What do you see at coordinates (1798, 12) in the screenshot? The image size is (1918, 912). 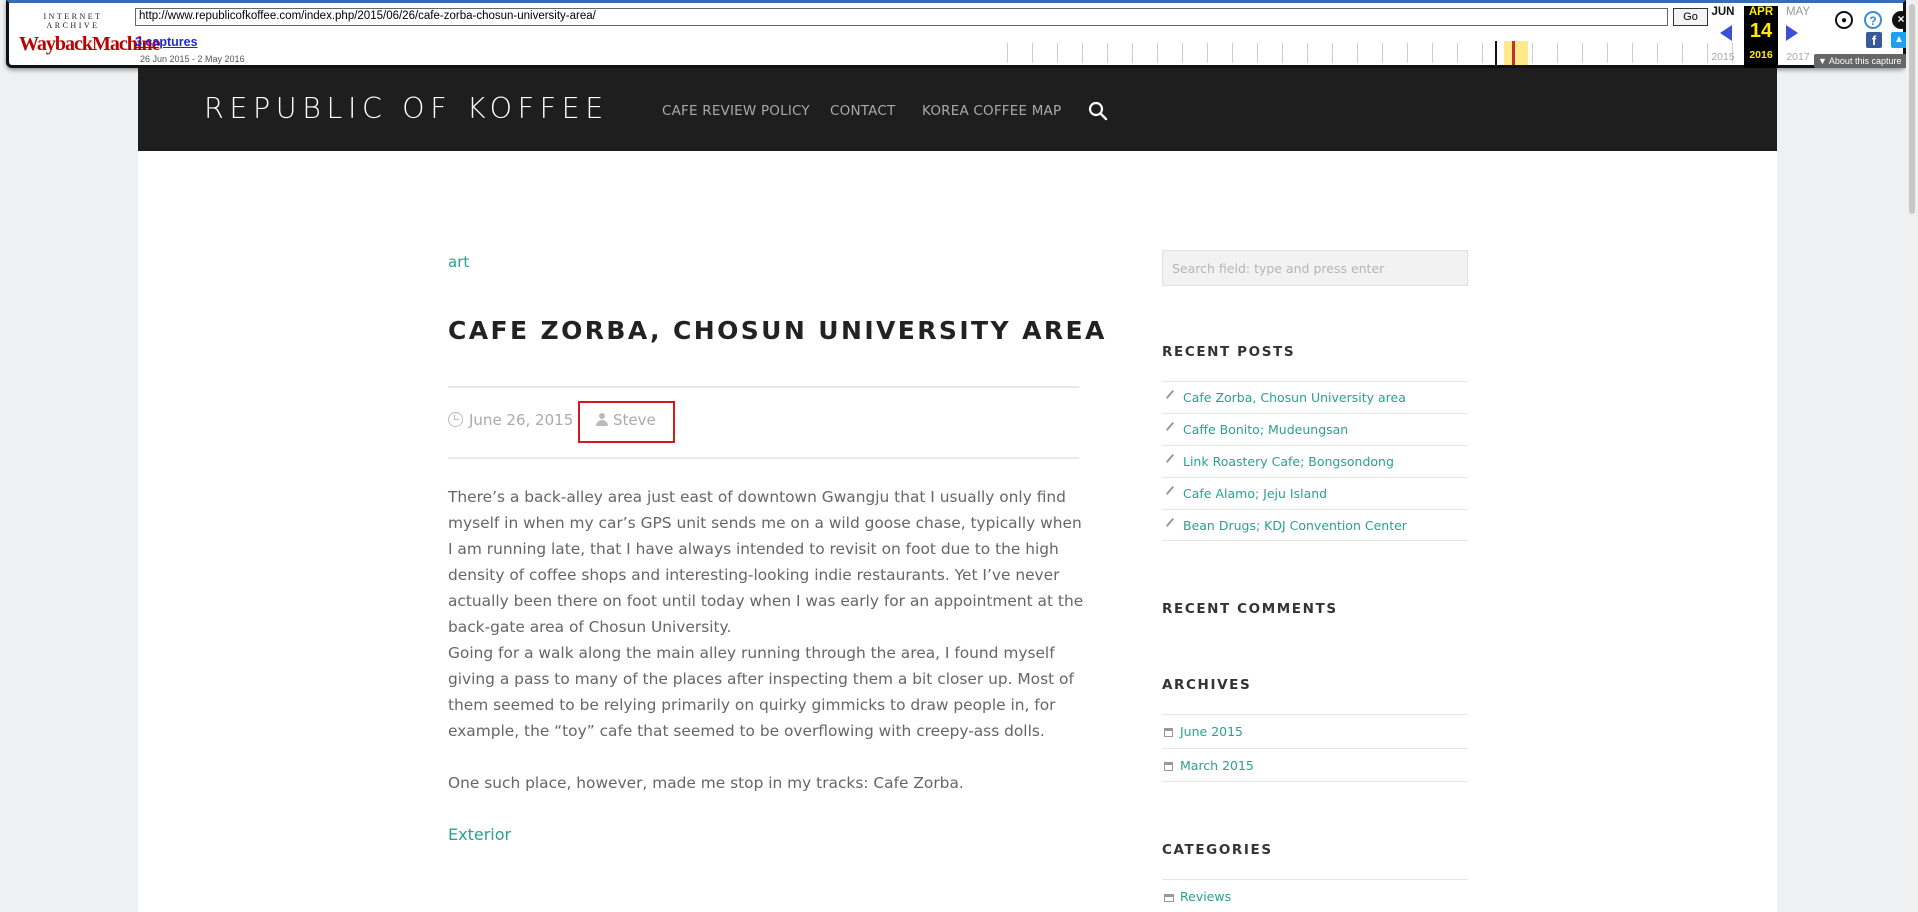 I see `wayback-next-month: MAY` at bounding box center [1798, 12].